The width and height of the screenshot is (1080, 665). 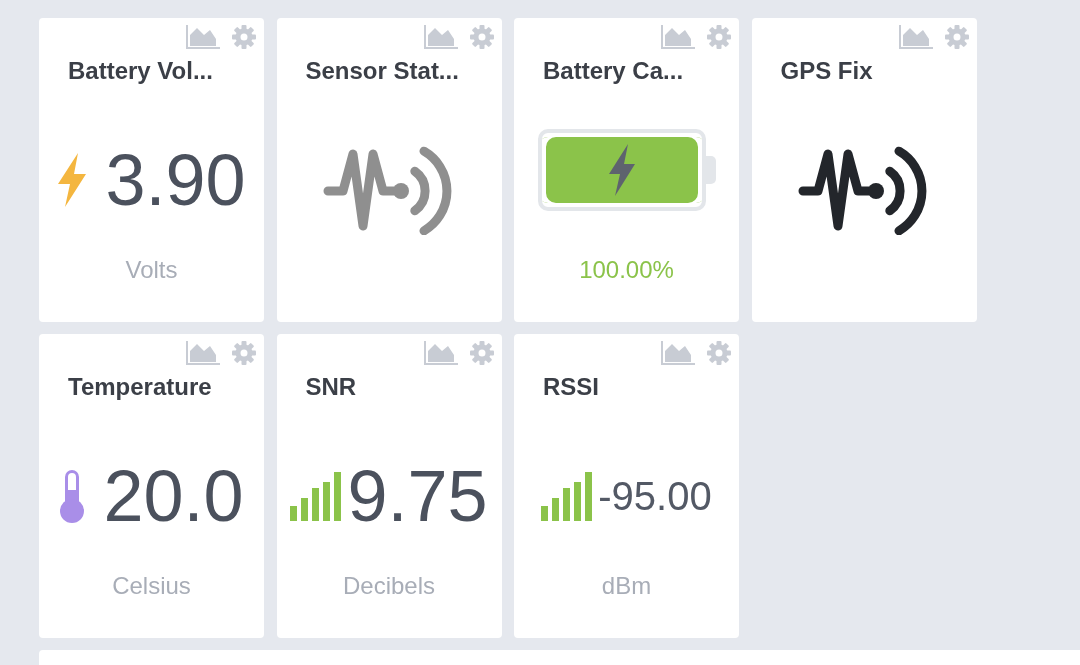 What do you see at coordinates (710, 170) in the screenshot?
I see `battery-terminal` at bounding box center [710, 170].